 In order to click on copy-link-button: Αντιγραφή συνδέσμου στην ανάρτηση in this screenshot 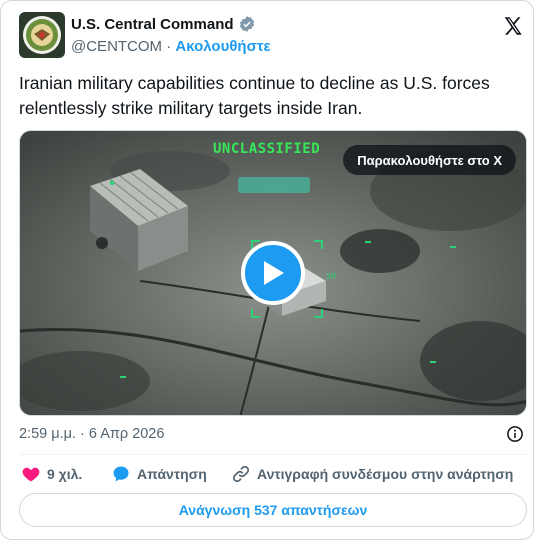, I will do `click(372, 474)`.